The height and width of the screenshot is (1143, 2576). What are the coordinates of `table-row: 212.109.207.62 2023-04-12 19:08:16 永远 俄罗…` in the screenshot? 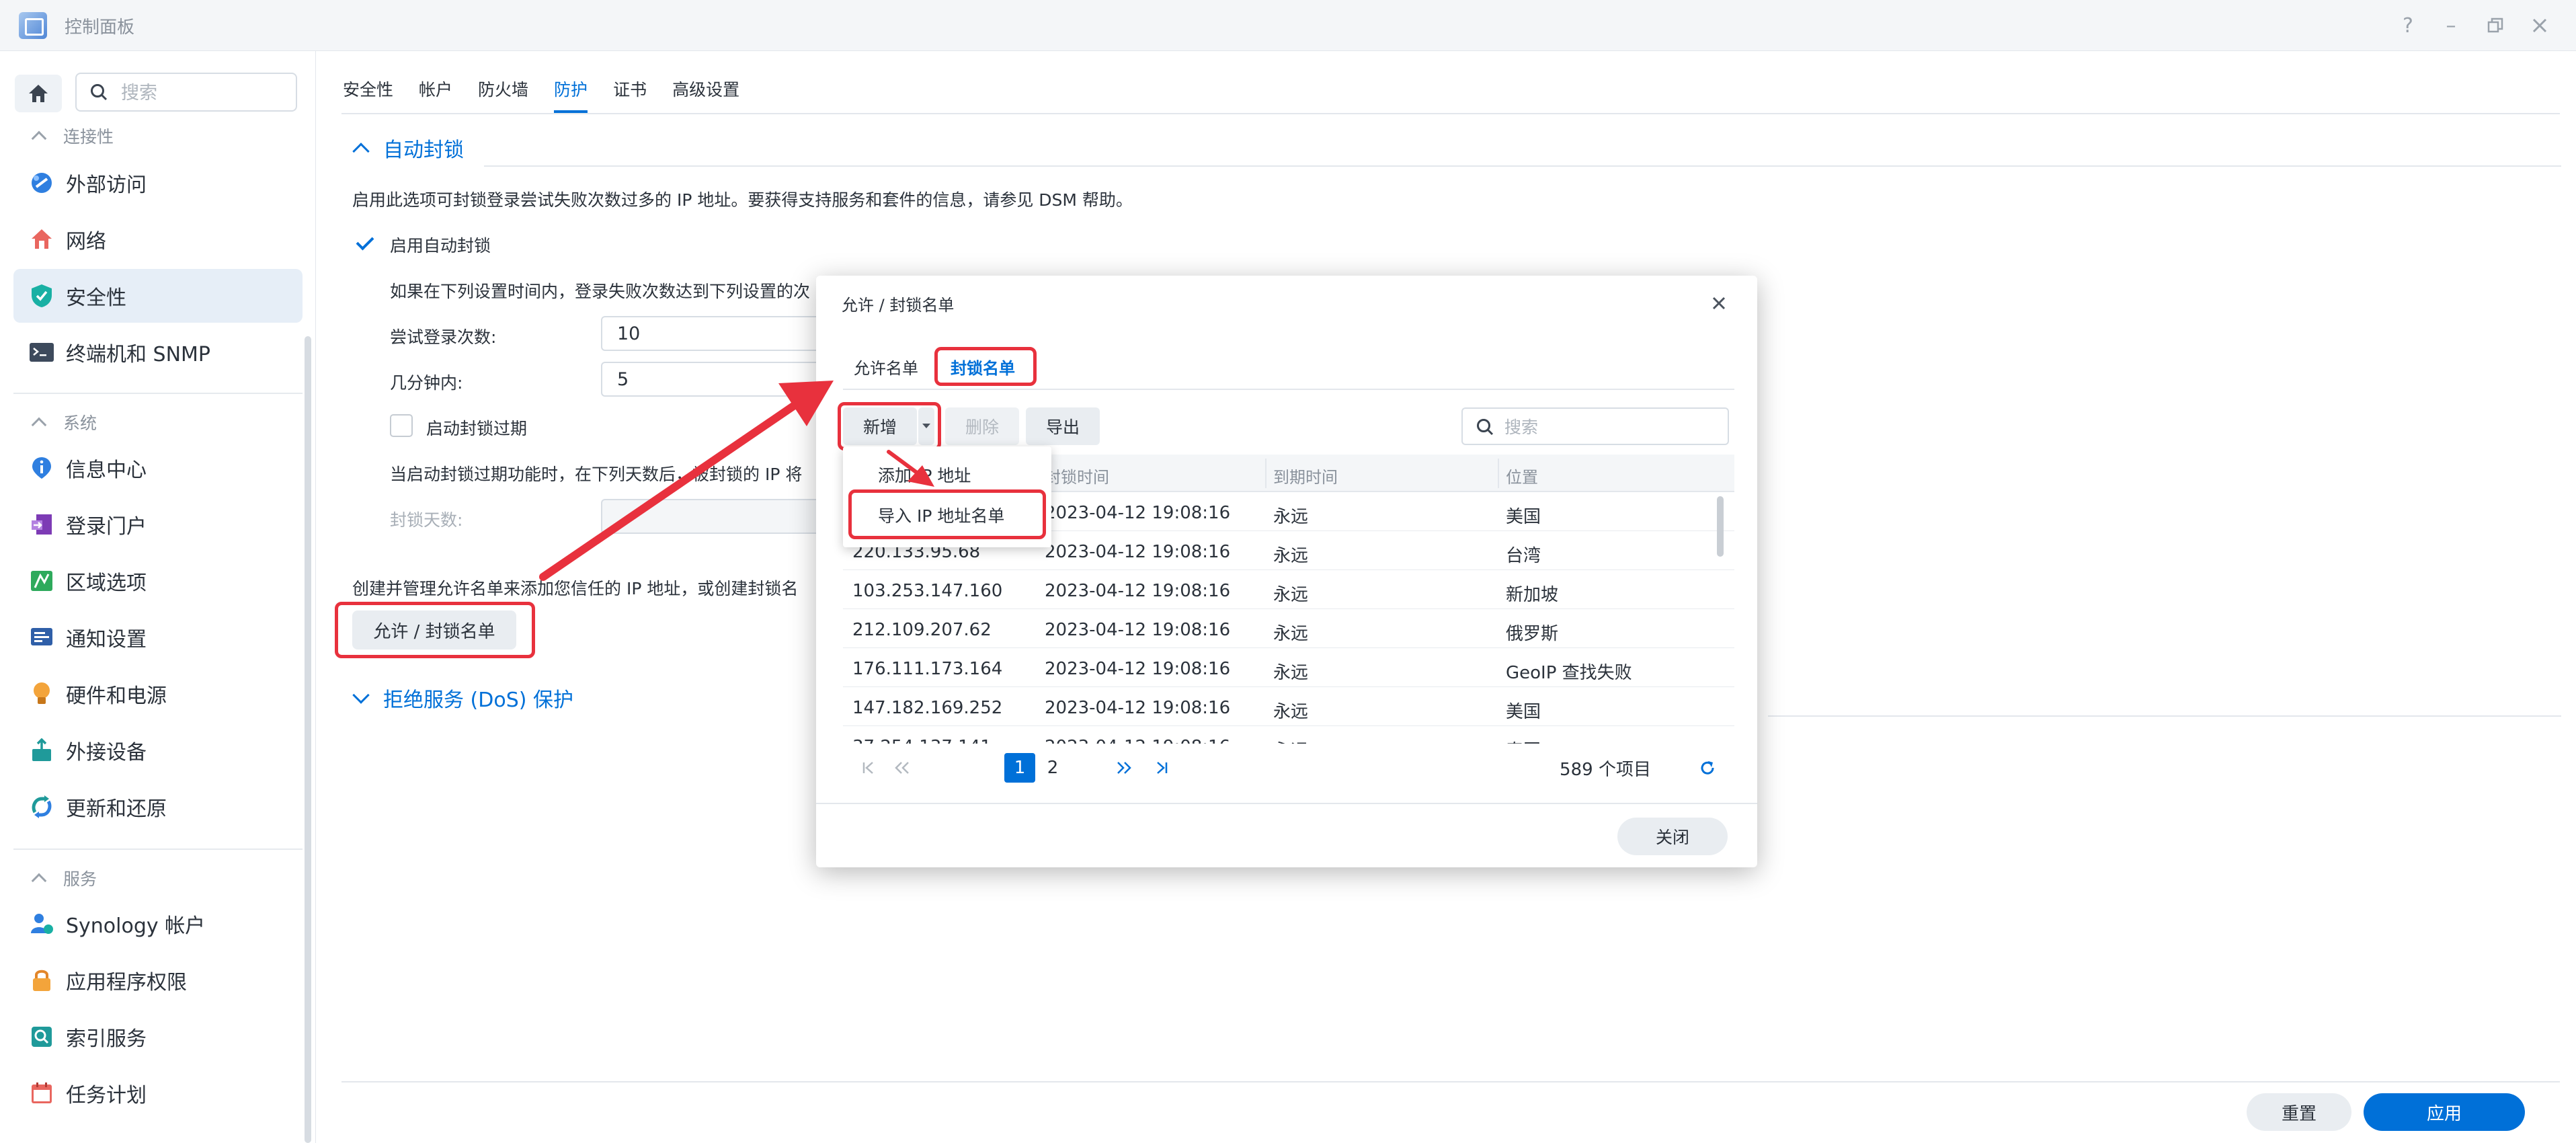 It's located at (1288, 628).